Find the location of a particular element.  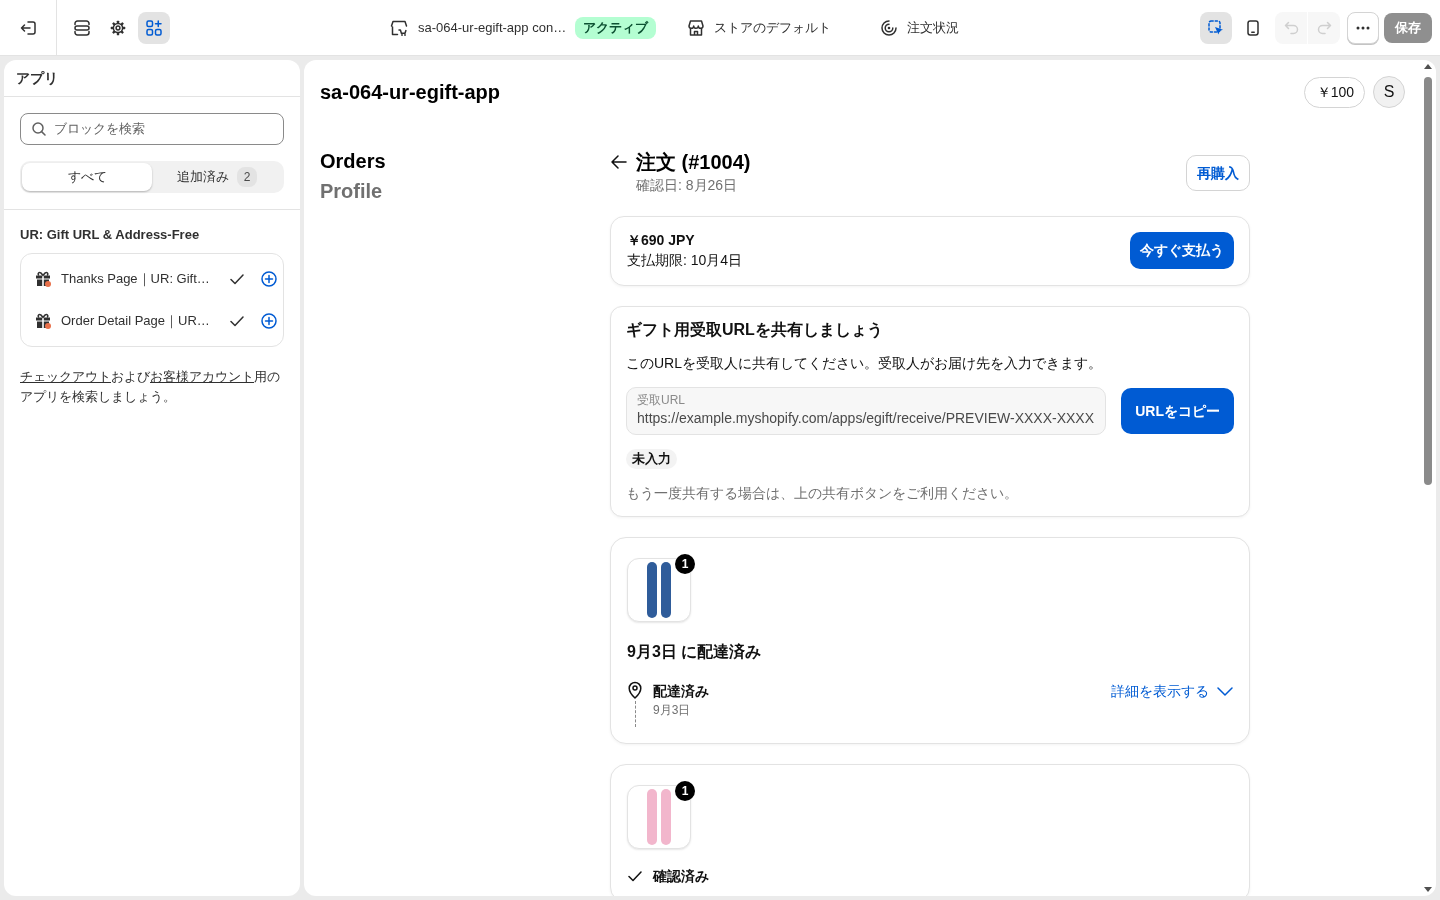

search-icon is located at coordinates (39, 129).